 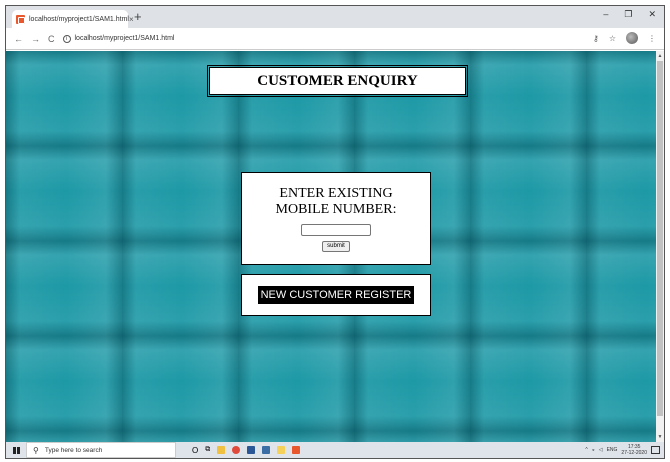 What do you see at coordinates (338, 38) in the screenshot?
I see `address-bar: i localhost/myproject1/SAM1.html` at bounding box center [338, 38].